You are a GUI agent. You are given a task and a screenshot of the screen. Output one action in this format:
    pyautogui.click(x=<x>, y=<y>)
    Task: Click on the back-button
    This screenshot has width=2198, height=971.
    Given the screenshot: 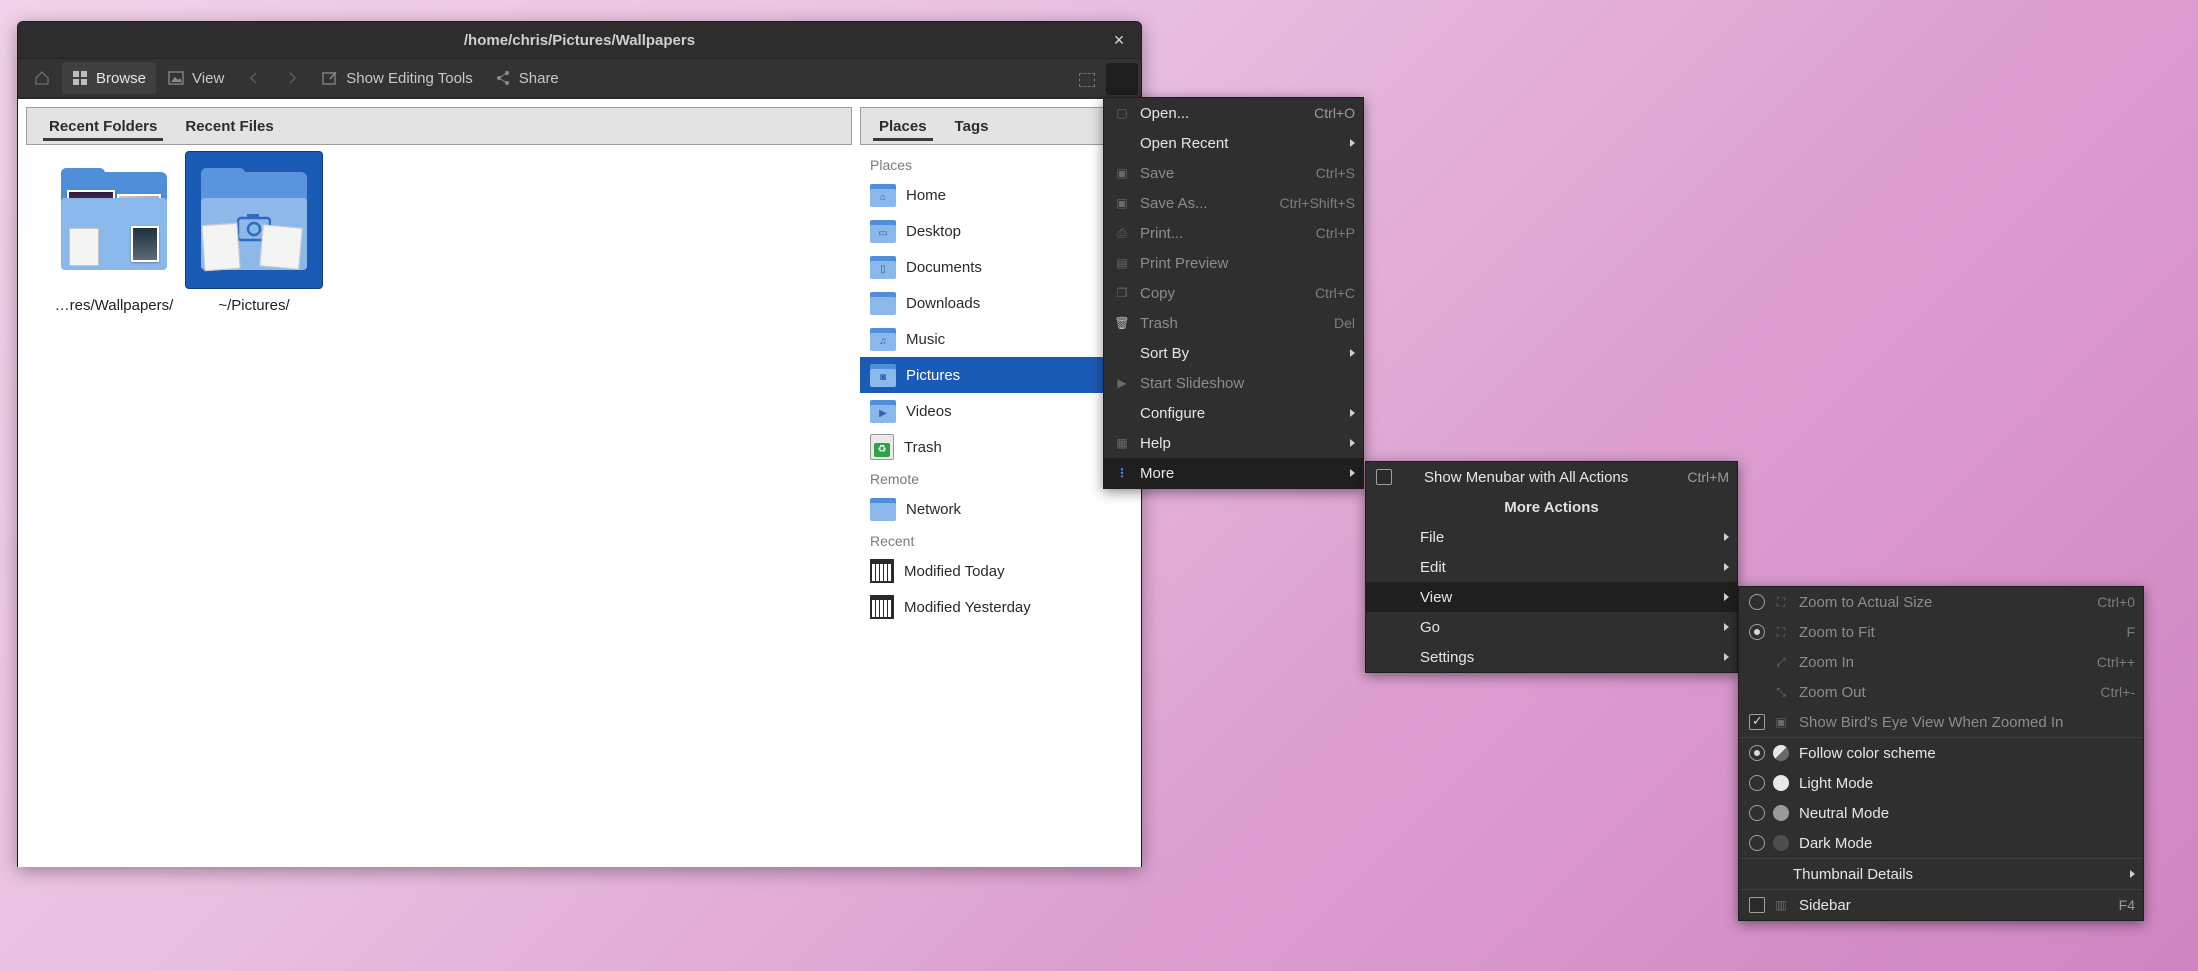 What is the action you would take?
    pyautogui.click(x=254, y=78)
    